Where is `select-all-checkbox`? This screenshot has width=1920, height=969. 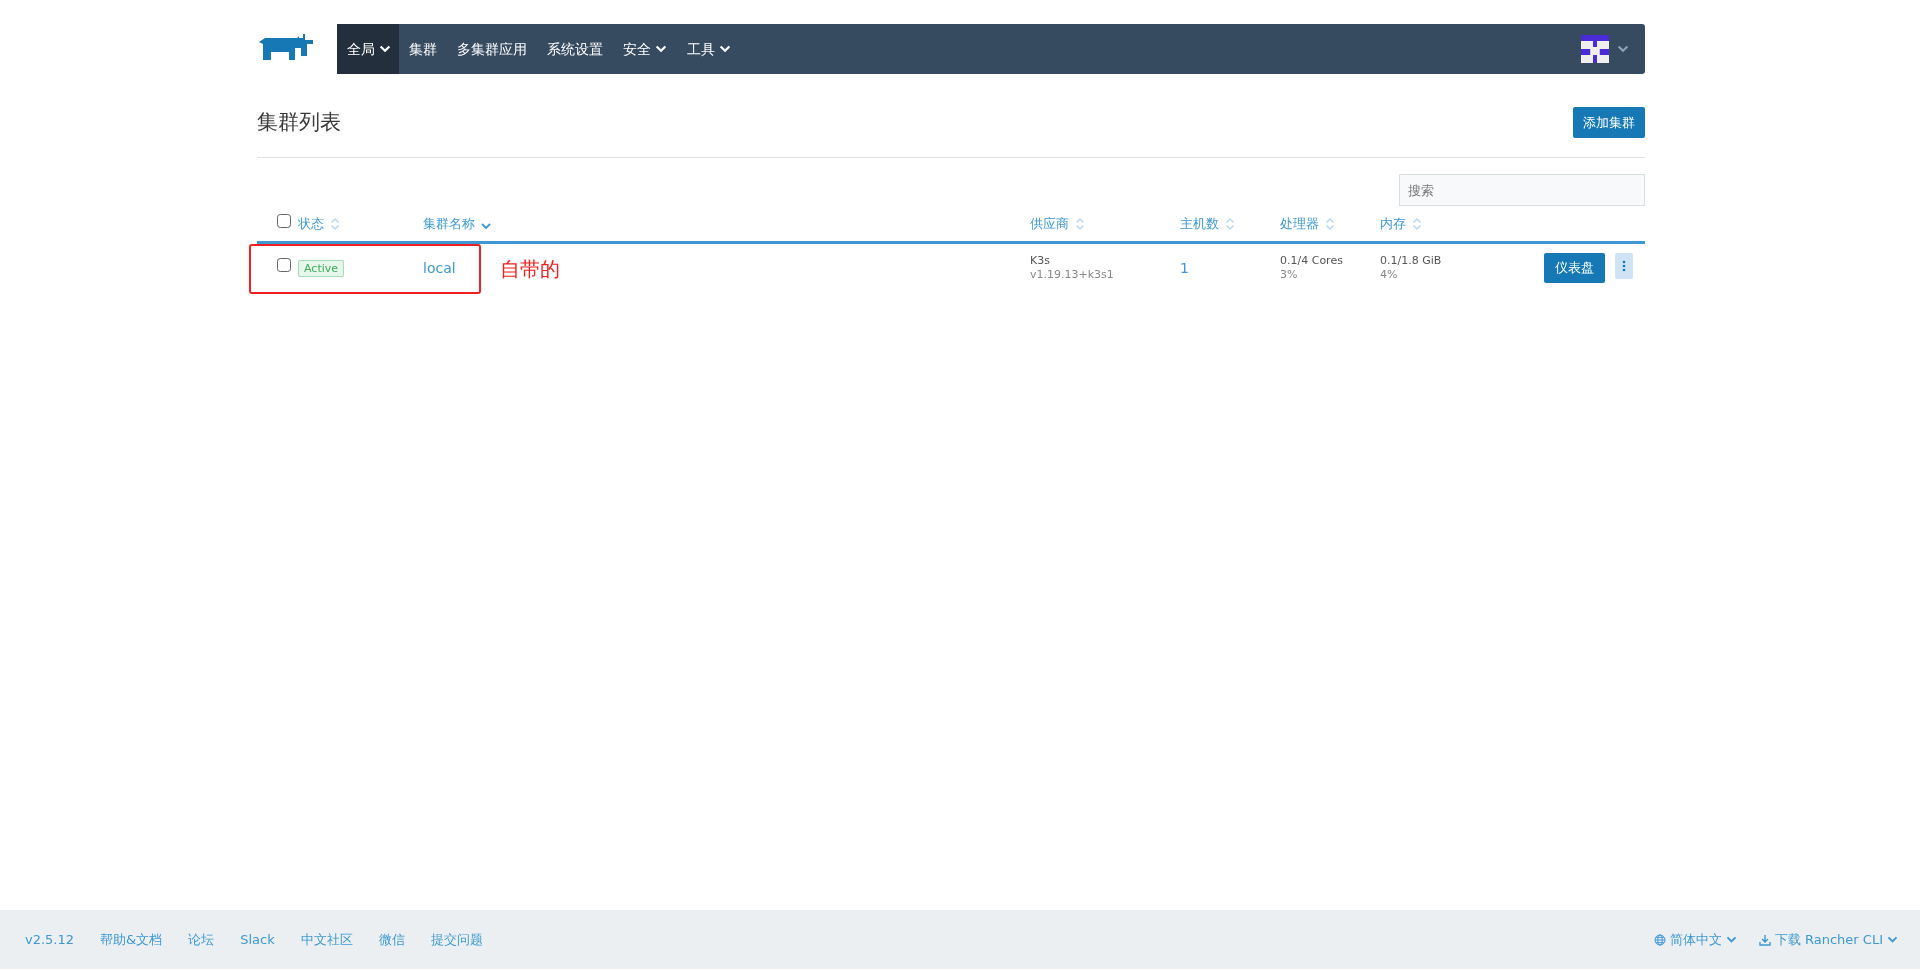 select-all-checkbox is located at coordinates (284, 220).